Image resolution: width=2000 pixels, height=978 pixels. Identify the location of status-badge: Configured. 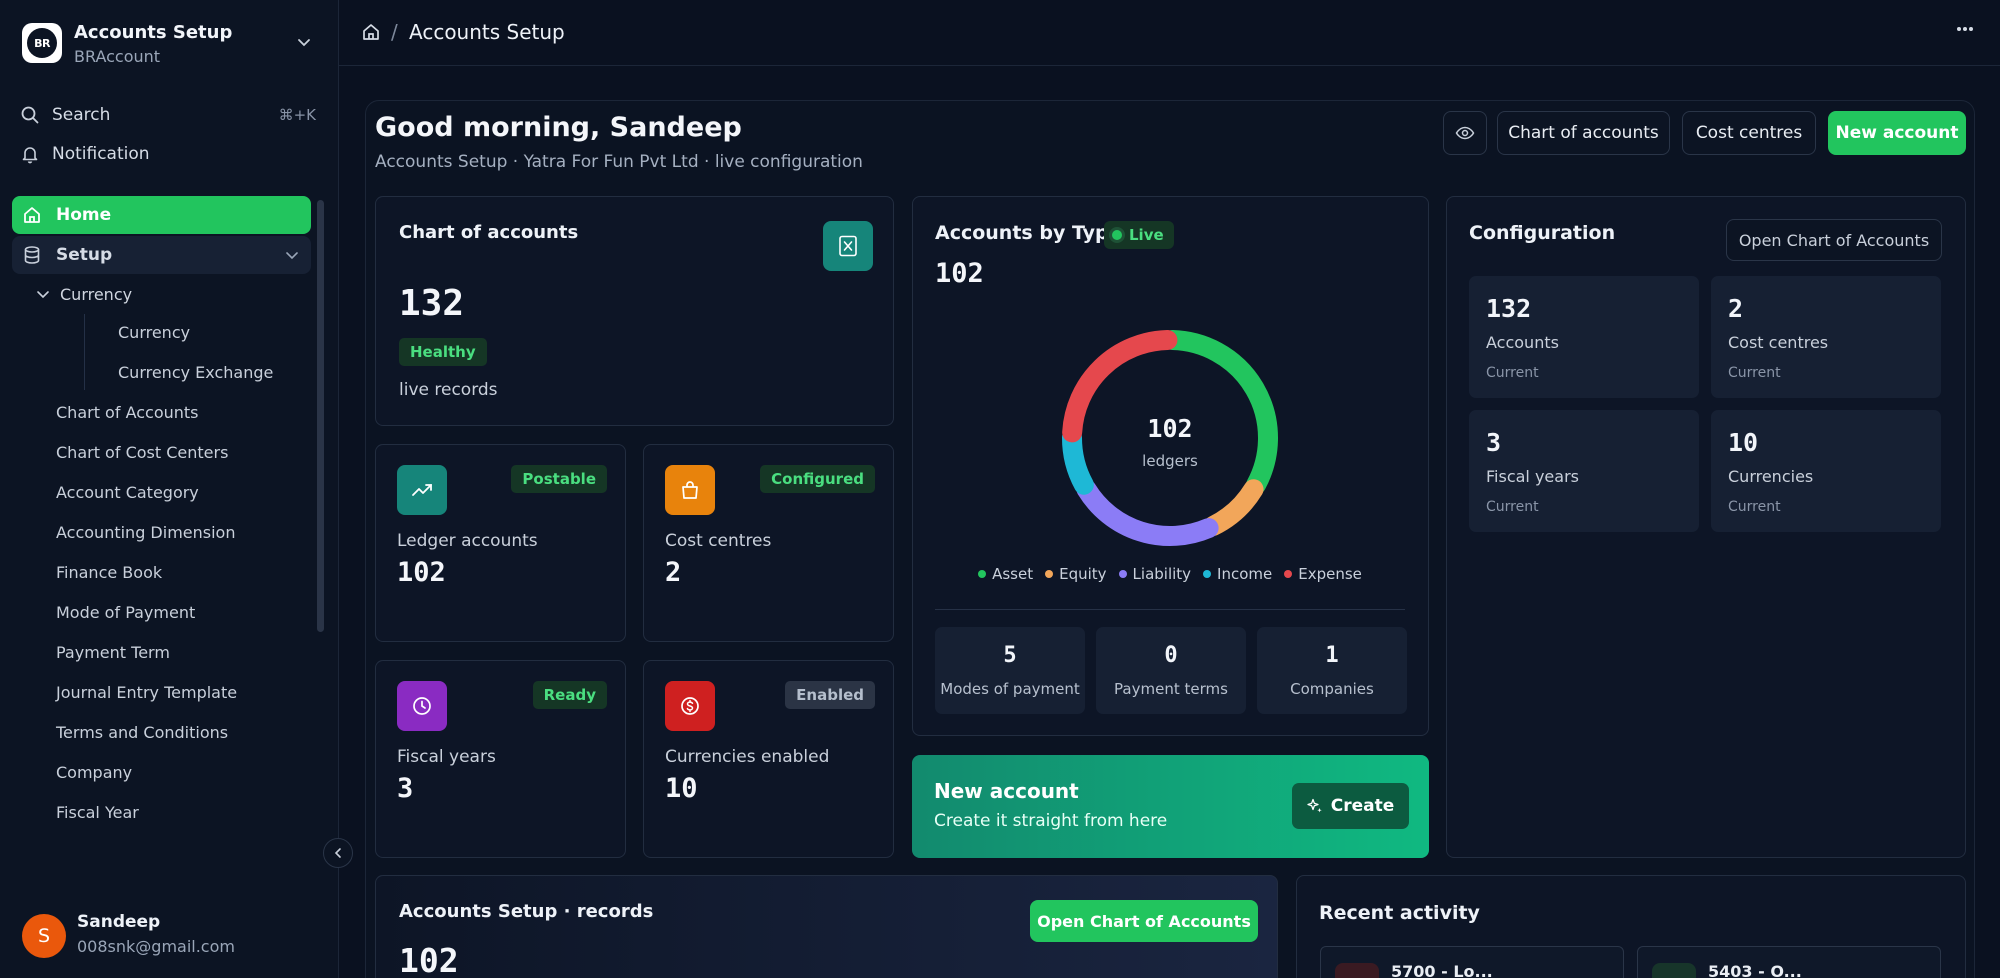
(817, 479).